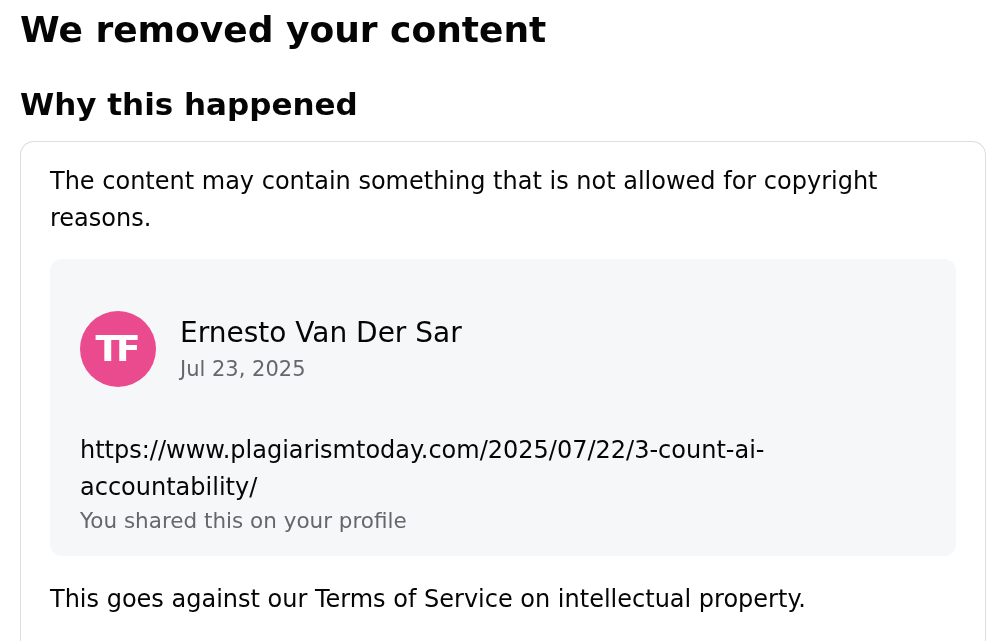 This screenshot has width=1006, height=641. Describe the element at coordinates (321, 333) in the screenshot. I see `author-name: Ernesto Van Der Sar` at that location.